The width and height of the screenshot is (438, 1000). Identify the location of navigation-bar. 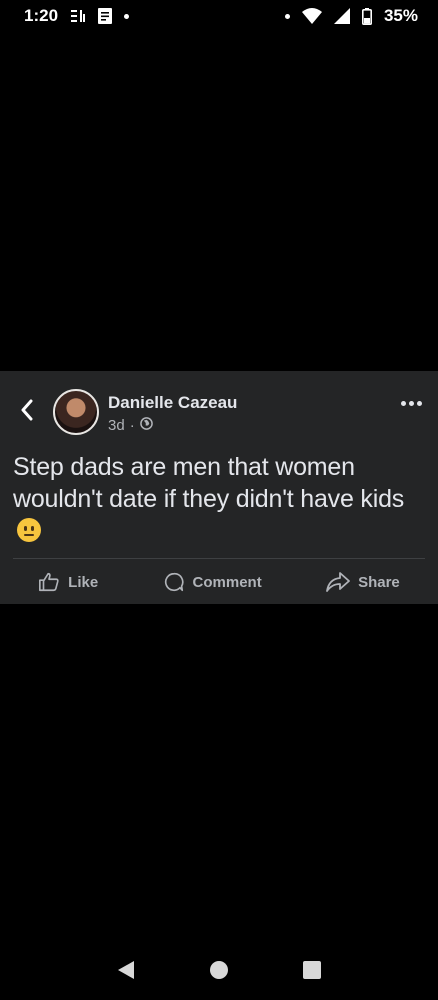
(219, 970).